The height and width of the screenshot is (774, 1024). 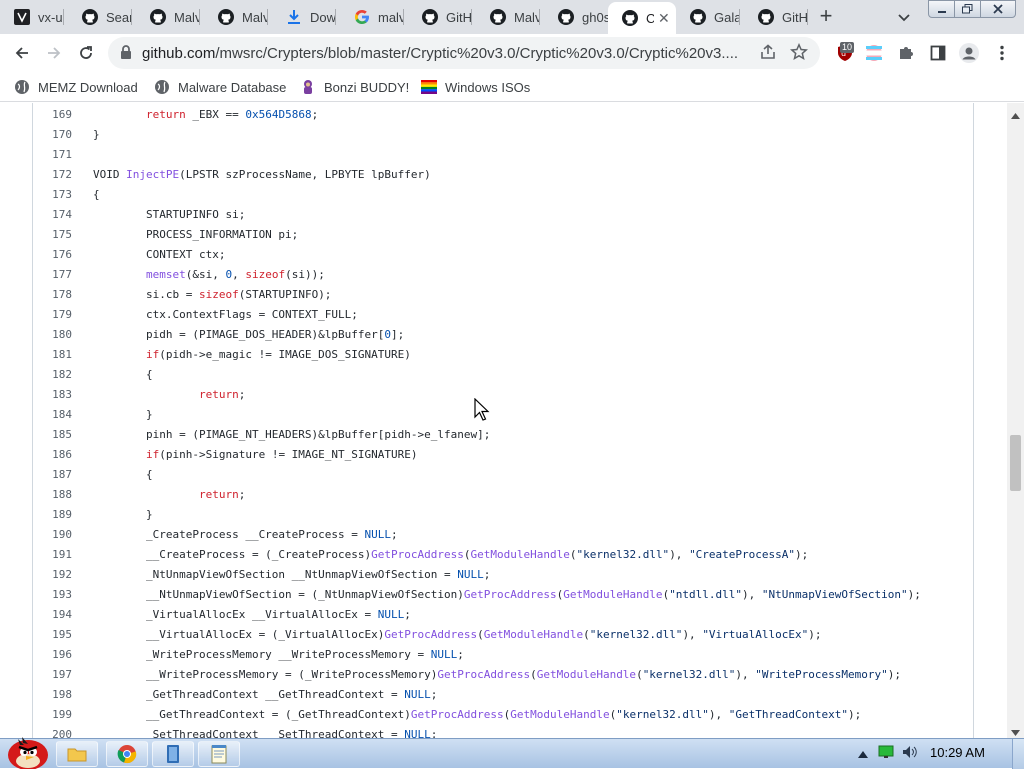 I want to click on close-tab-icon: ✕, so click(x=664, y=18).